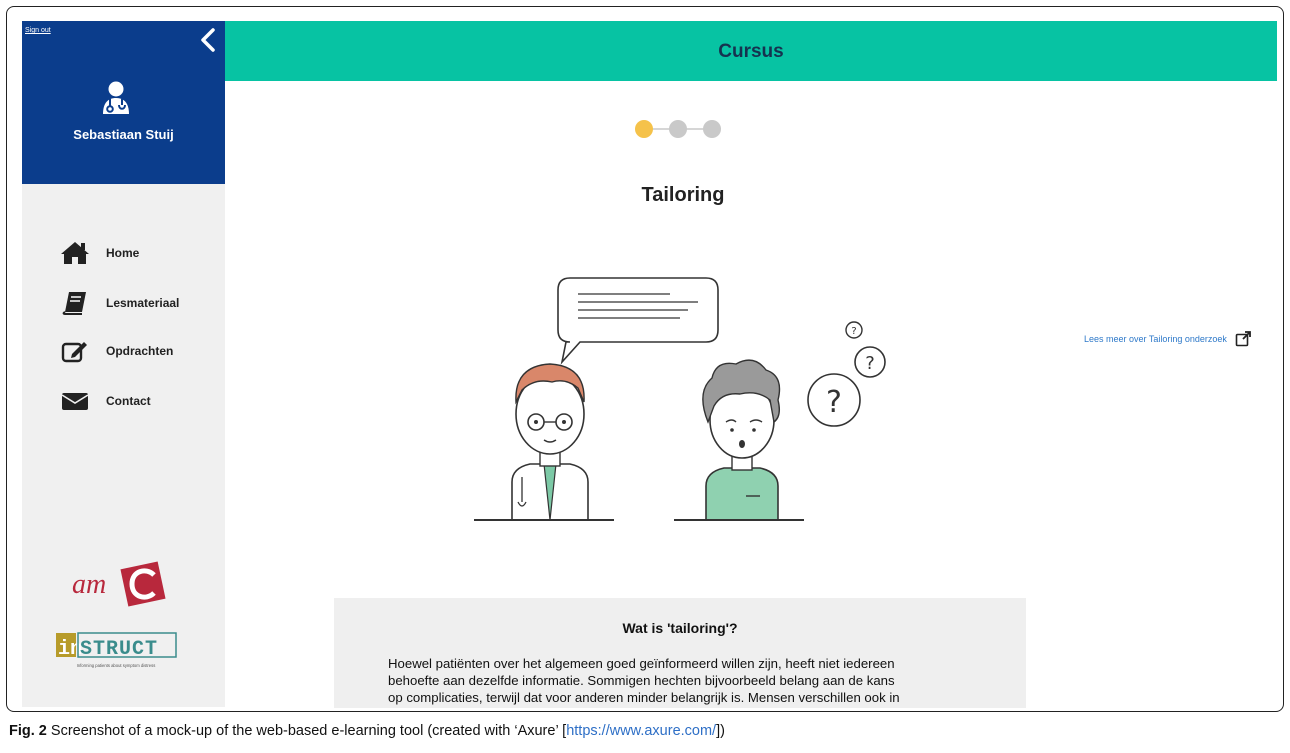 Image resolution: width=1290 pixels, height=753 pixels. What do you see at coordinates (680, 628) in the screenshot?
I see `info-title: Wat is 'tailoring'?` at bounding box center [680, 628].